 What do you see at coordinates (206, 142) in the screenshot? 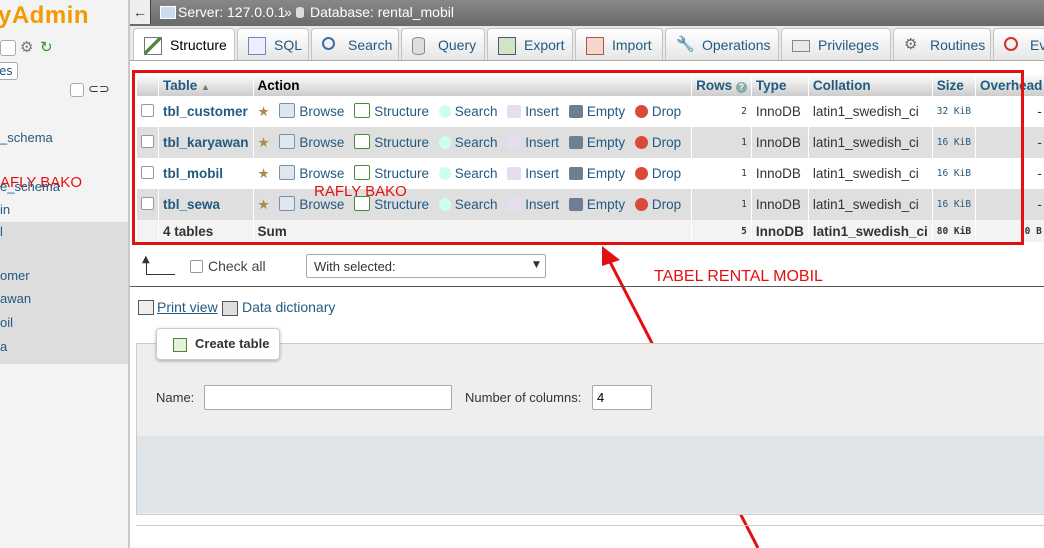
I see `table-name-link: tbl_karyawan` at bounding box center [206, 142].